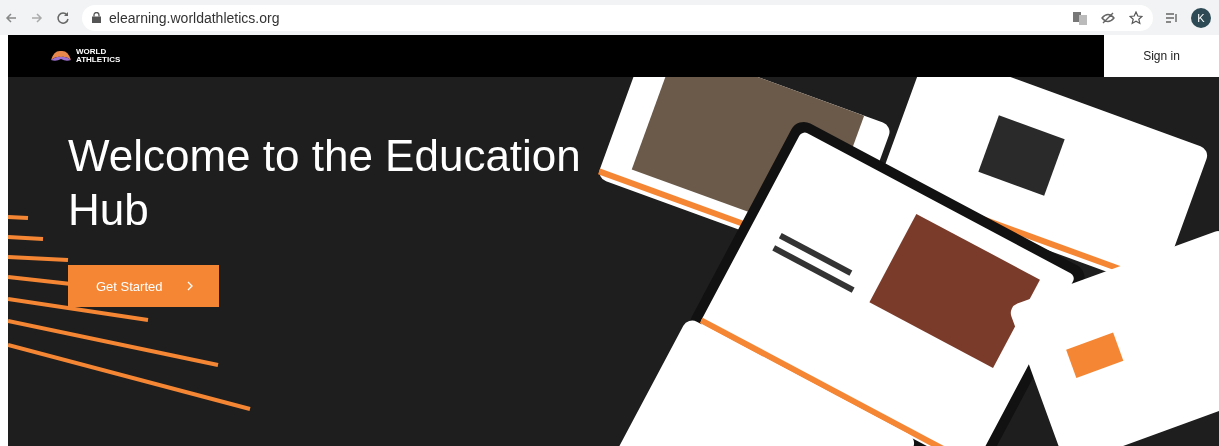 The height and width of the screenshot is (446, 1219). What do you see at coordinates (1172, 17) in the screenshot?
I see `reading-list-icon` at bounding box center [1172, 17].